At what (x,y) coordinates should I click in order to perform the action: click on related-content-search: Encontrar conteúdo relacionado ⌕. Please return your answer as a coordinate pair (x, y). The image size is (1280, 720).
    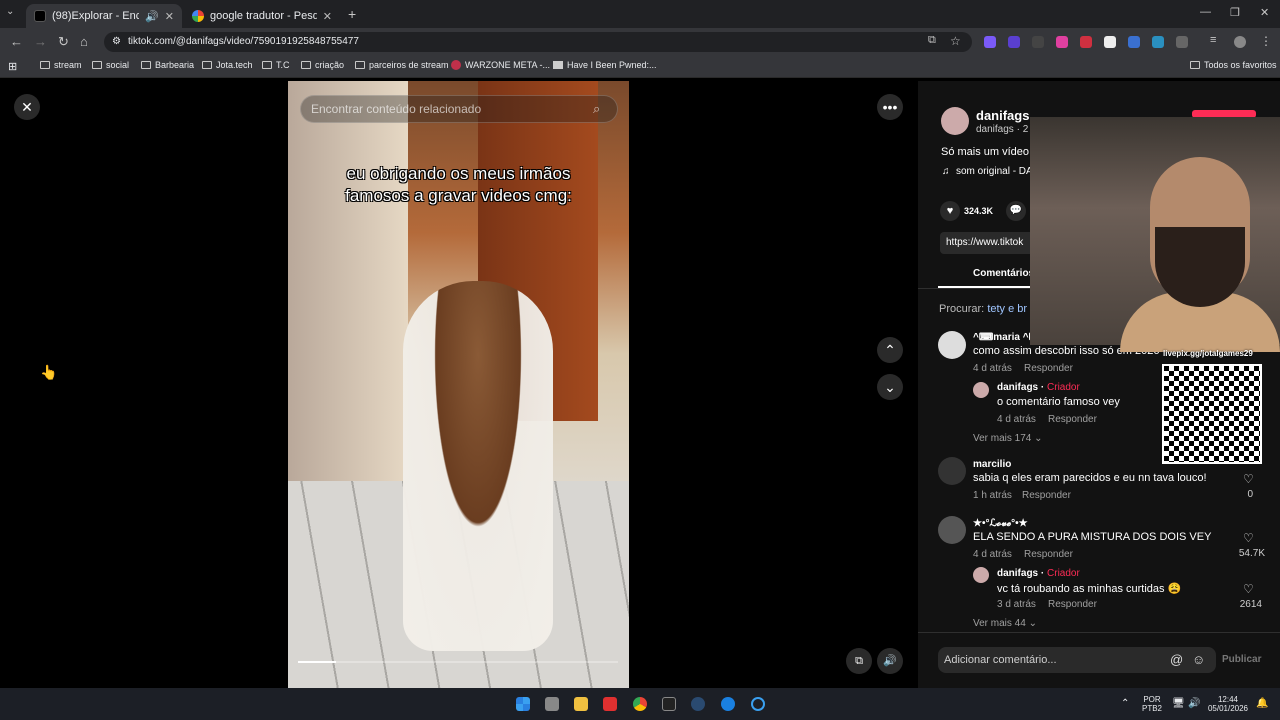
    Looking at the image, I should click on (459, 109).